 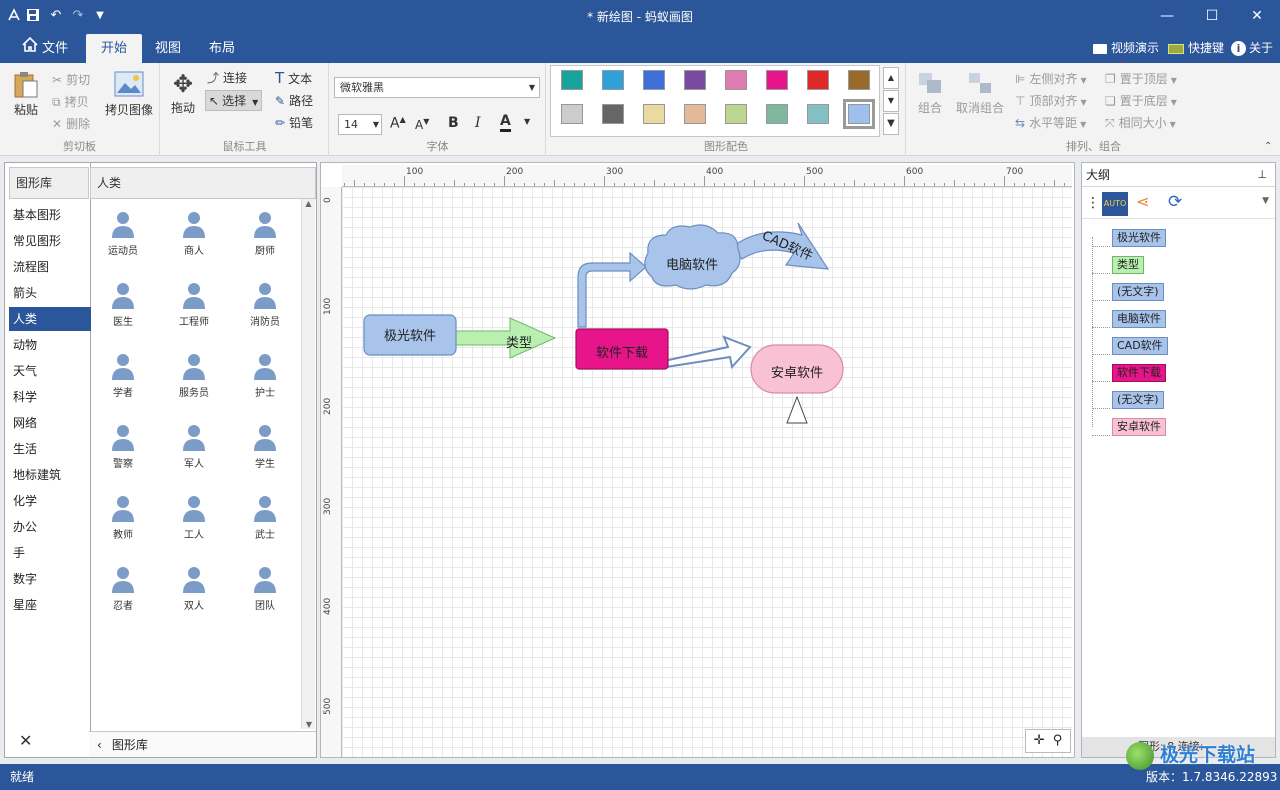 What do you see at coordinates (453, 123) in the screenshot?
I see `bold-button: B` at bounding box center [453, 123].